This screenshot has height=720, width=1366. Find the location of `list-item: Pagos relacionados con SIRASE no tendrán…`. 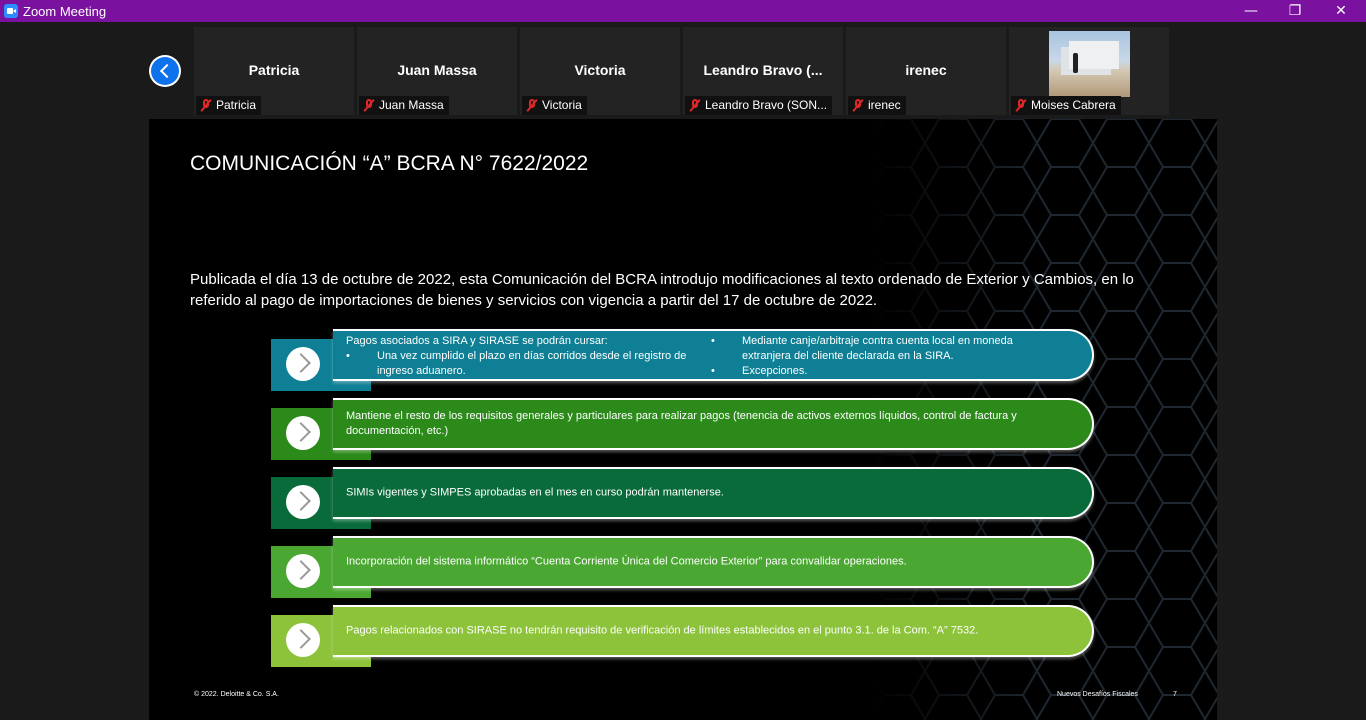

list-item: Pagos relacionados con SIRASE no tendrán… is located at coordinates (686, 637).